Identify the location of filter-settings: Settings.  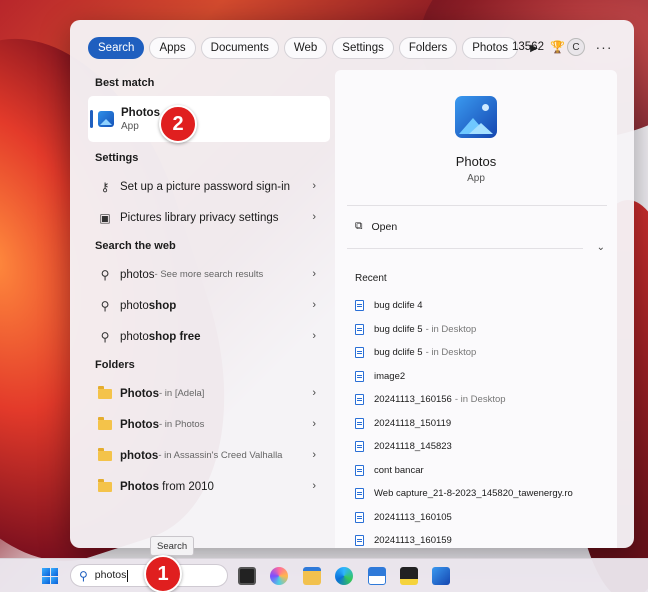
(363, 48).